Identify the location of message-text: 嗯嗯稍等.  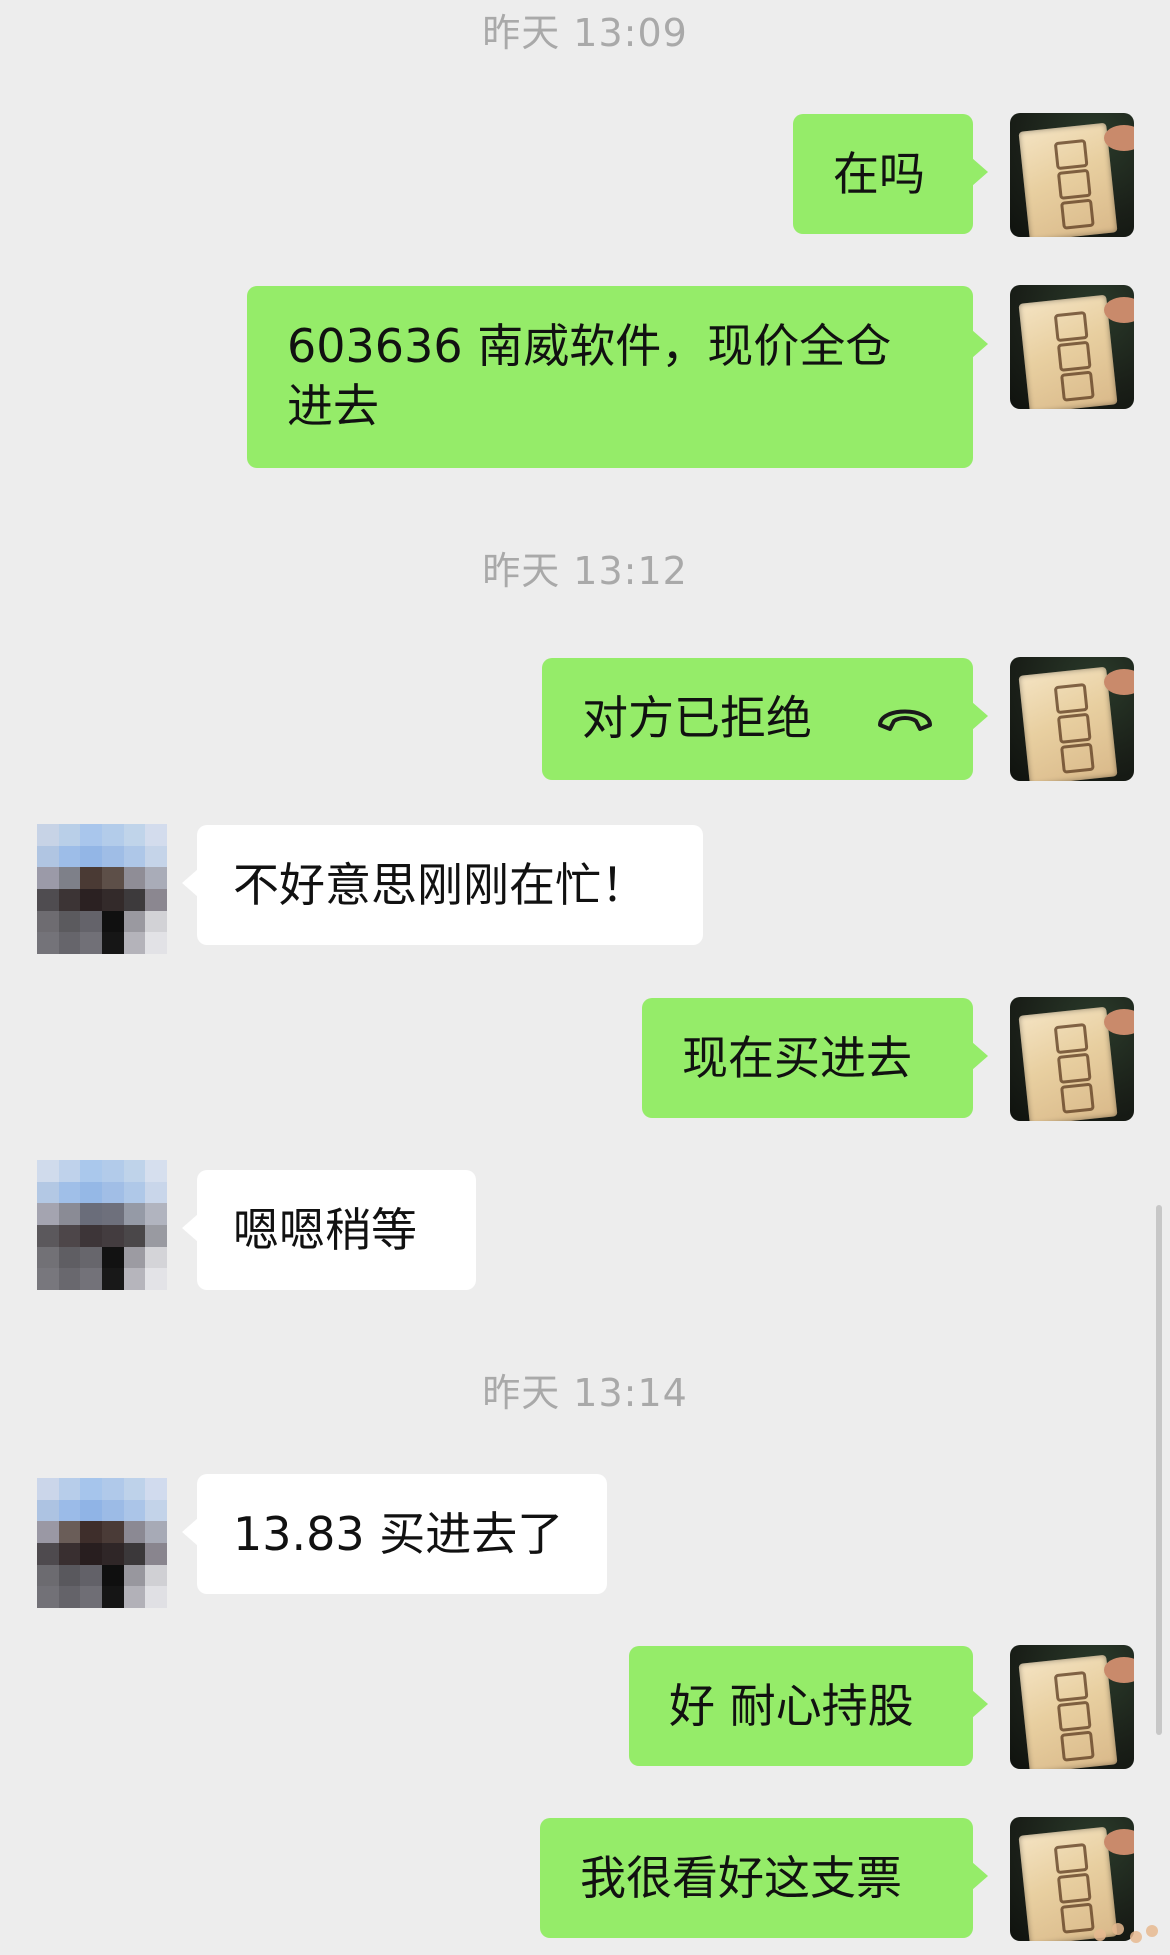
(325, 1230).